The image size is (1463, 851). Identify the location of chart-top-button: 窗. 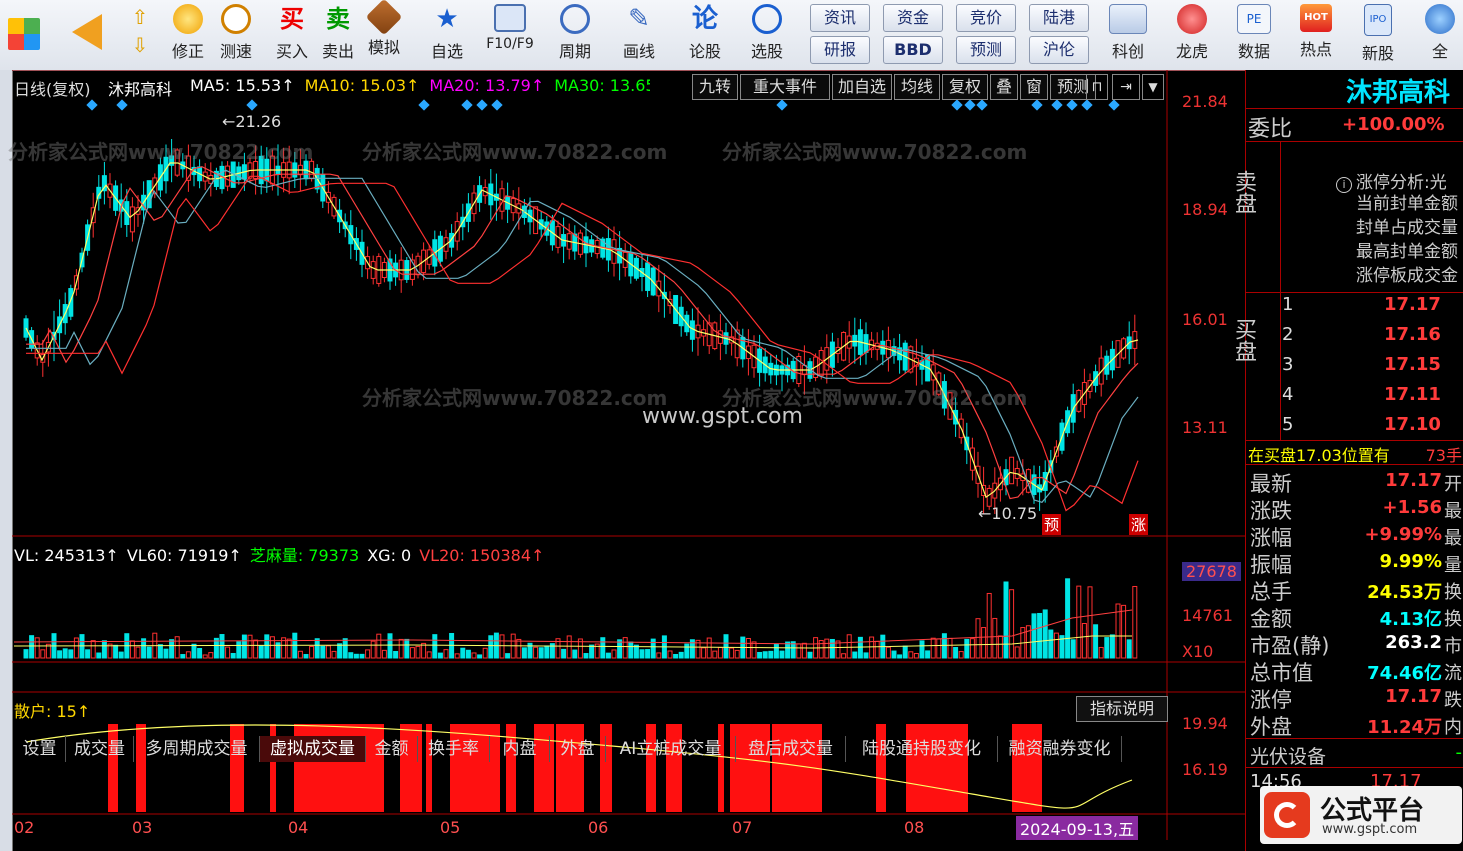
(1034, 87).